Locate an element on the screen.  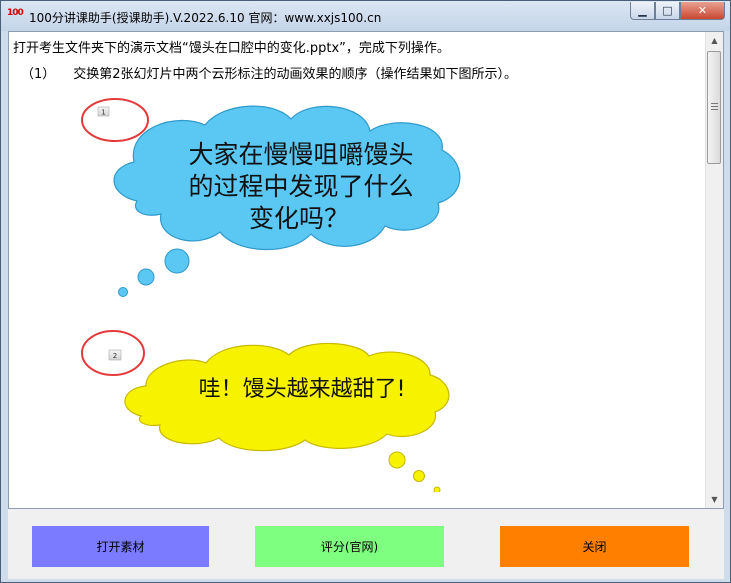
app-logo-icon: 100 is located at coordinates (15, 13).